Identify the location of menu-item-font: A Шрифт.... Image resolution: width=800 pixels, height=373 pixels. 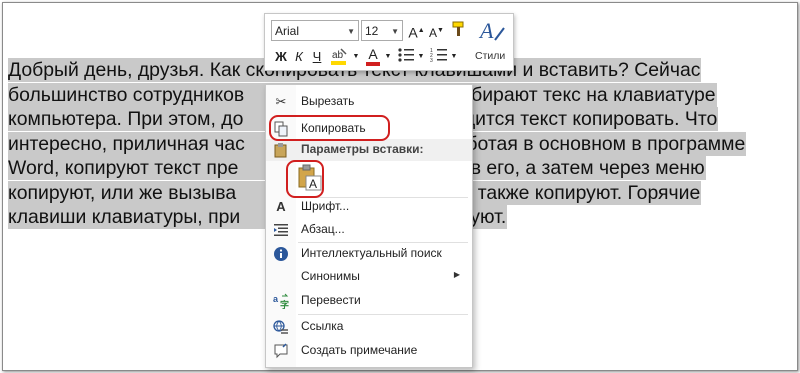
(369, 207).